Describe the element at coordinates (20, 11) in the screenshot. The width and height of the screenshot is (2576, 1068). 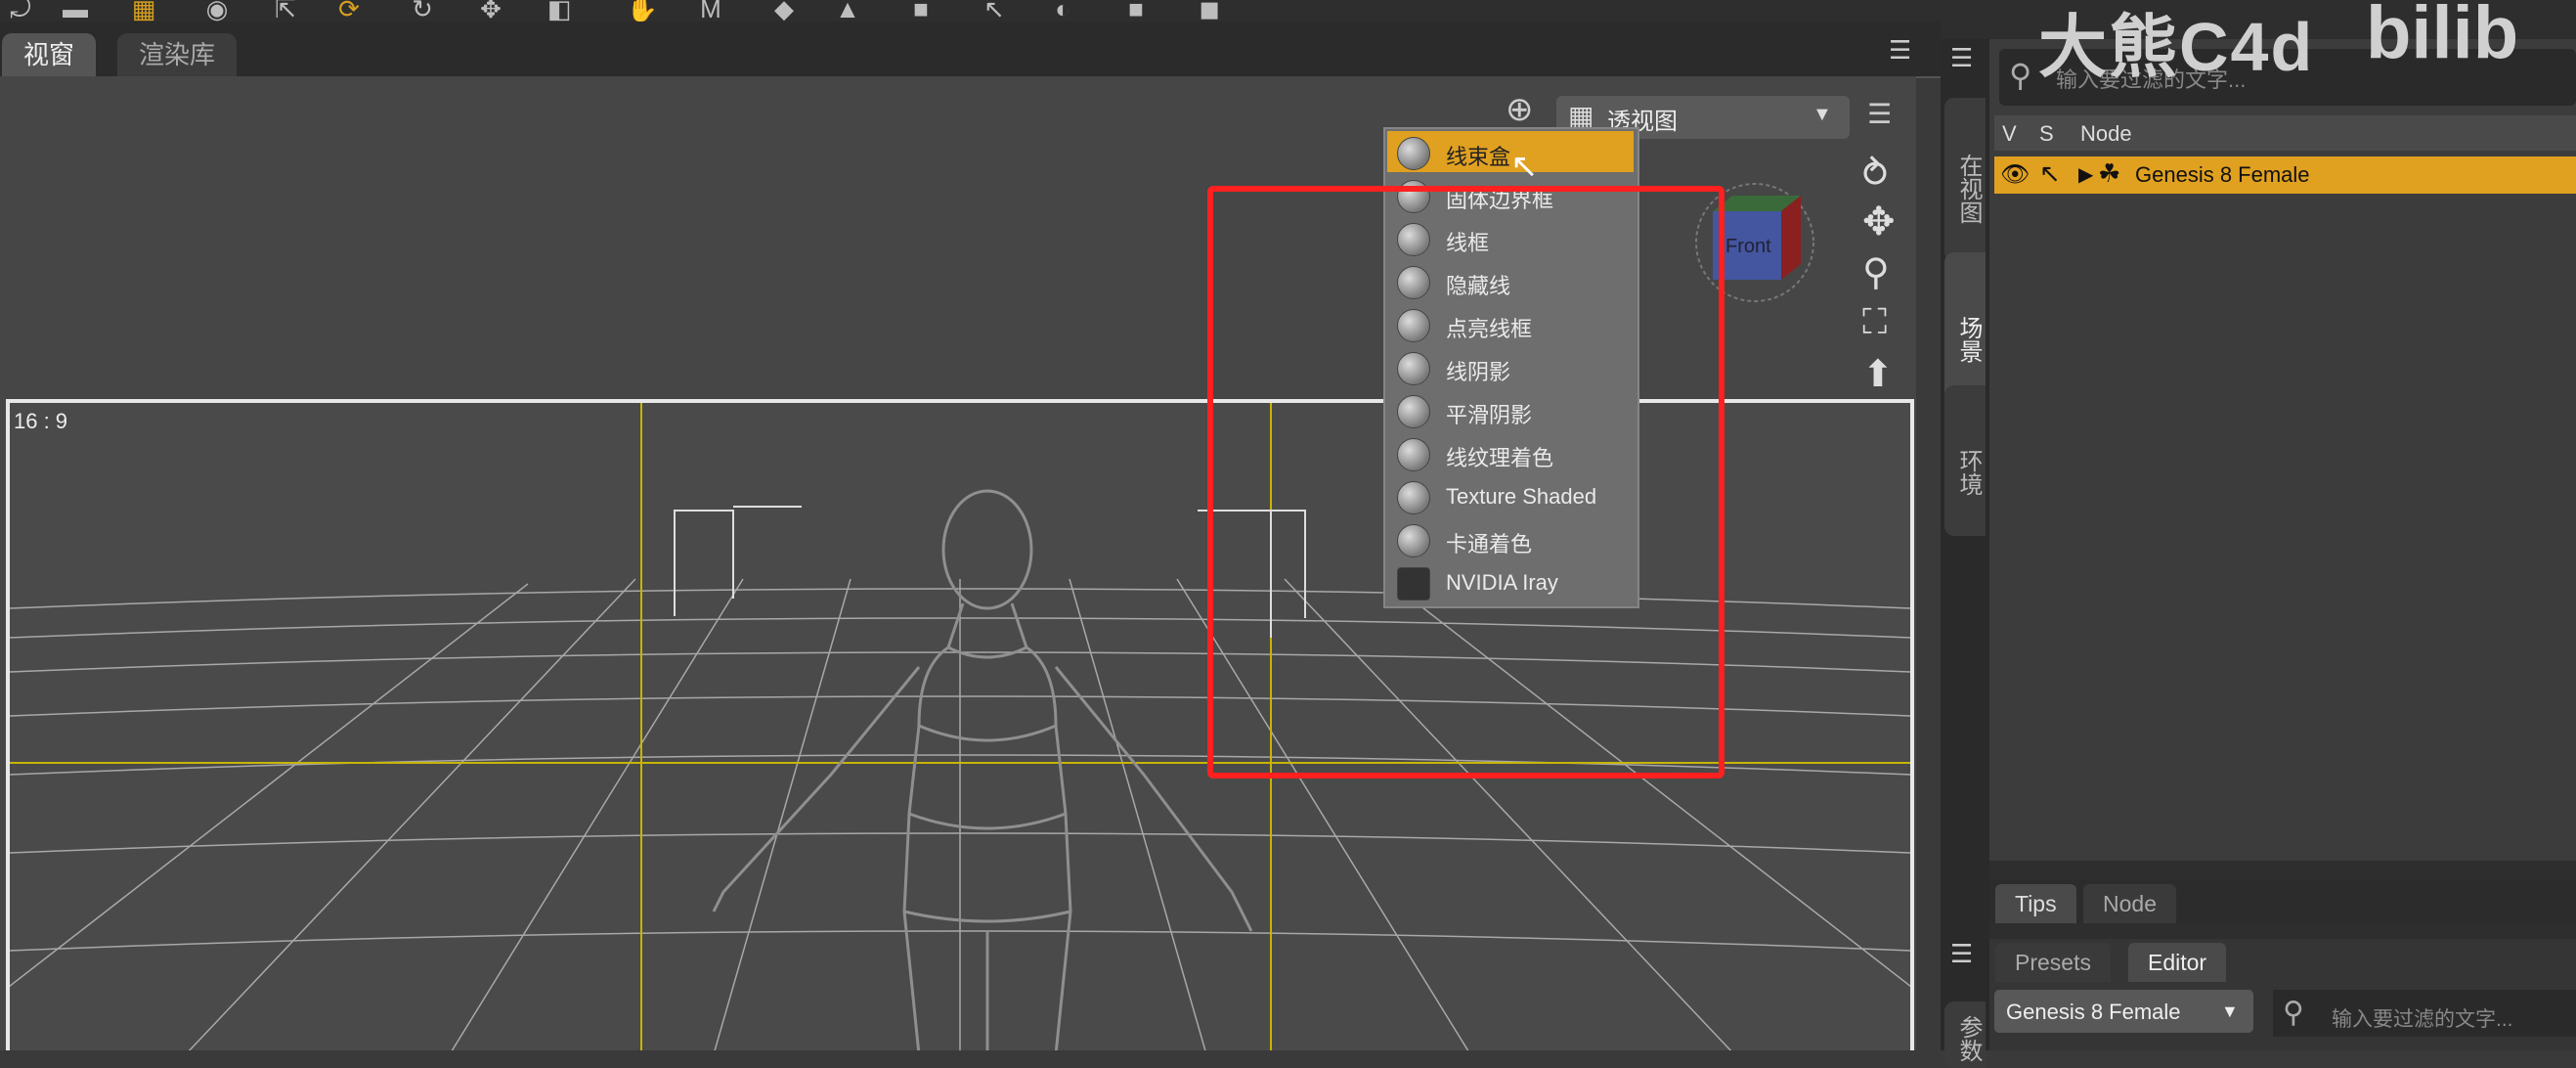
I see `toolbar-icon: ⤾` at that location.